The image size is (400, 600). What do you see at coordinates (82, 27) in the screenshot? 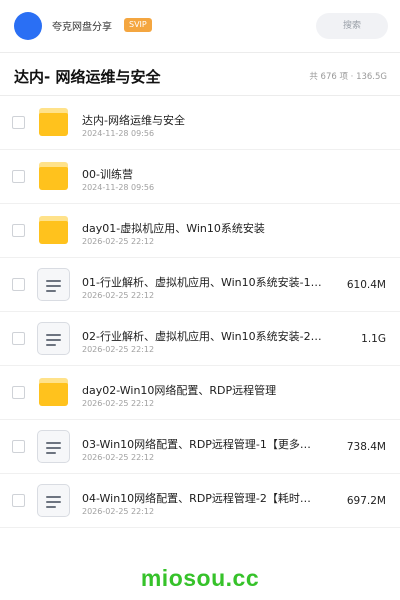
I see `sharer-name: 夸克网盘分享` at bounding box center [82, 27].